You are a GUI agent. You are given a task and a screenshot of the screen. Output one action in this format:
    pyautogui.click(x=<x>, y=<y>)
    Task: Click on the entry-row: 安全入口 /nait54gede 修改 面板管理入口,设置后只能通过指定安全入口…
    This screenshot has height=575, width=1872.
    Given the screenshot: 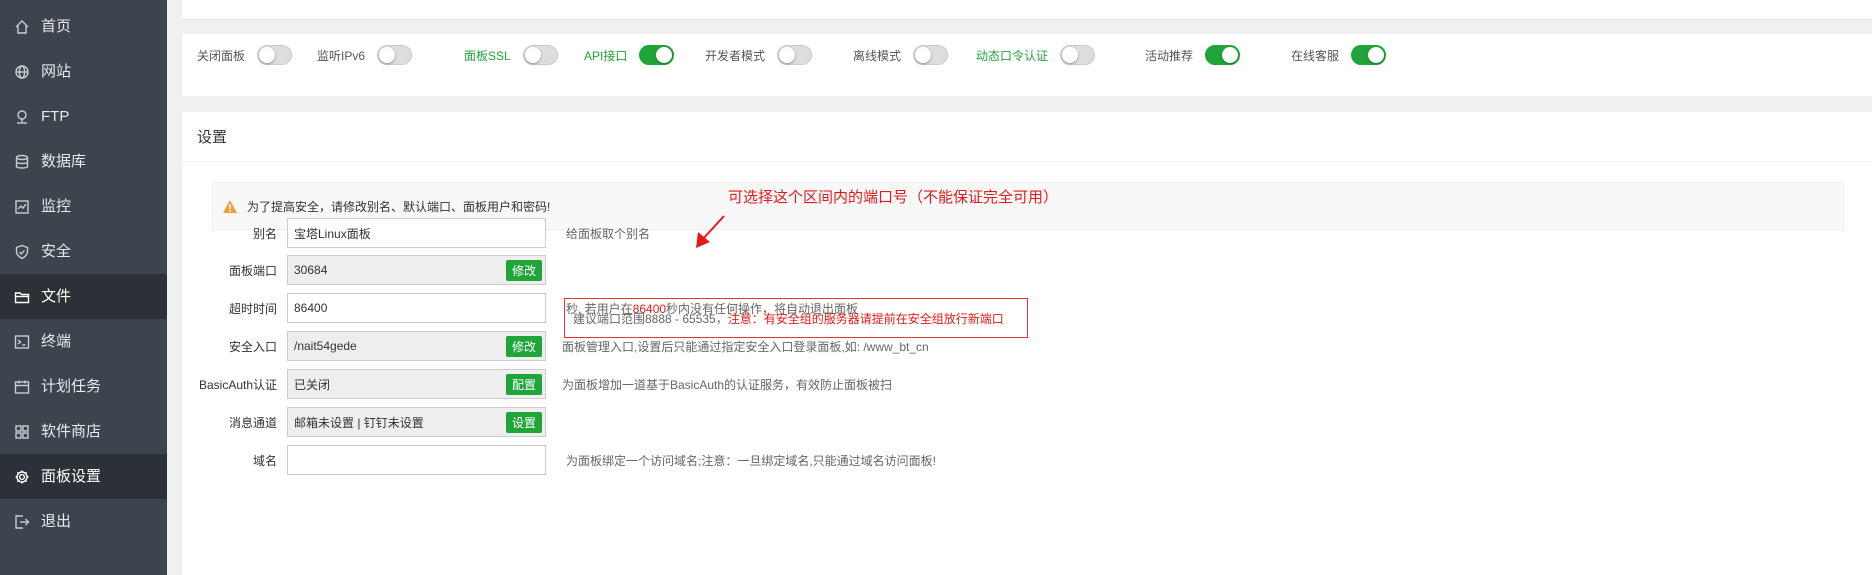 What is the action you would take?
    pyautogui.click(x=555, y=346)
    